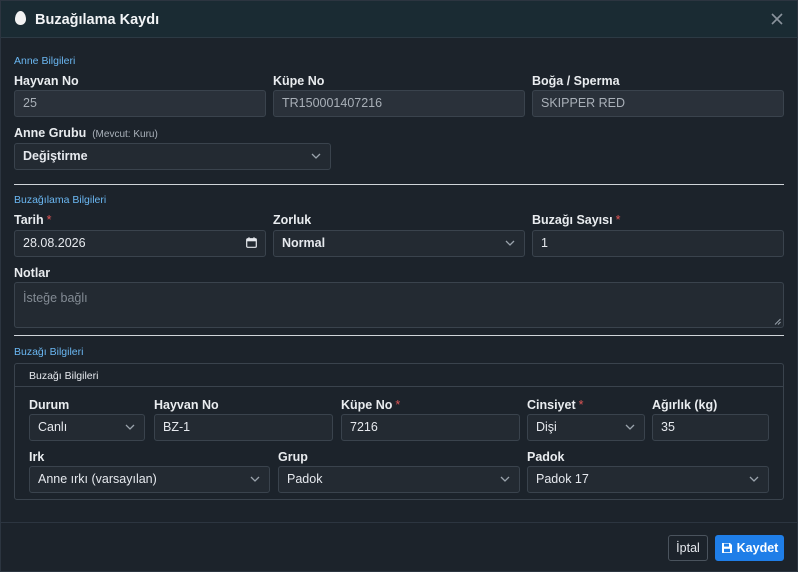  Describe the element at coordinates (20, 18) in the screenshot. I see `egg-icon` at that location.